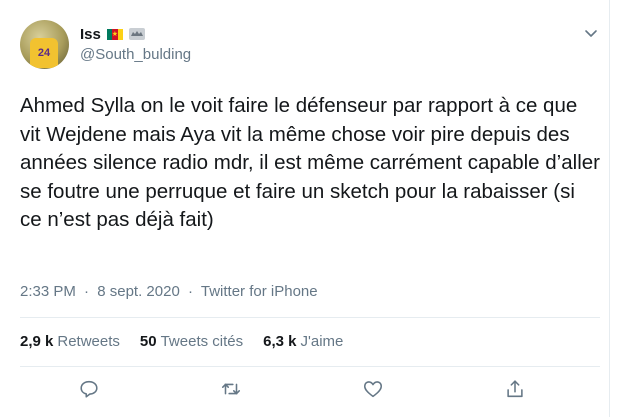  I want to click on quotes-stat: 50 Tweets cités, so click(191, 341).